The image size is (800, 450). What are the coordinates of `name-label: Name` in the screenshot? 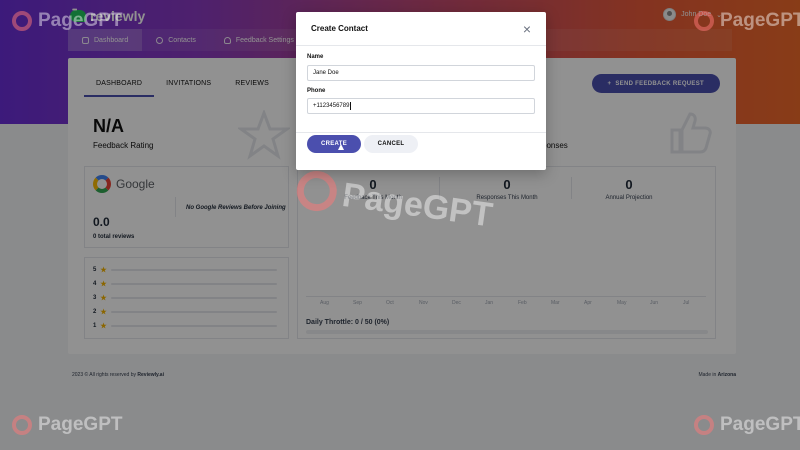 It's located at (315, 57).